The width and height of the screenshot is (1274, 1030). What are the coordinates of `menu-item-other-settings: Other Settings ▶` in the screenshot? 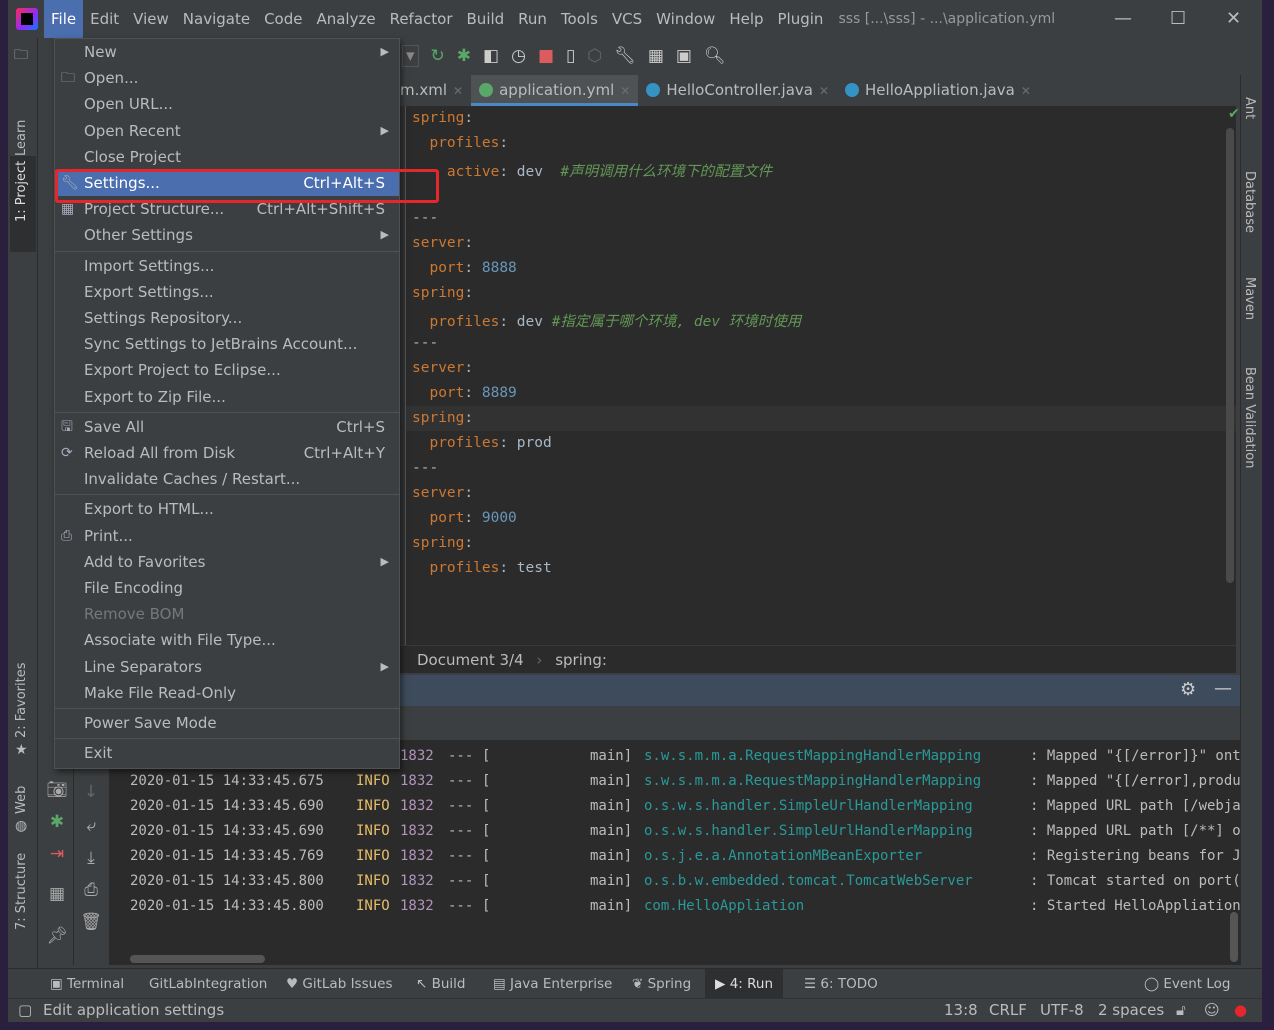 It's located at (227, 235).